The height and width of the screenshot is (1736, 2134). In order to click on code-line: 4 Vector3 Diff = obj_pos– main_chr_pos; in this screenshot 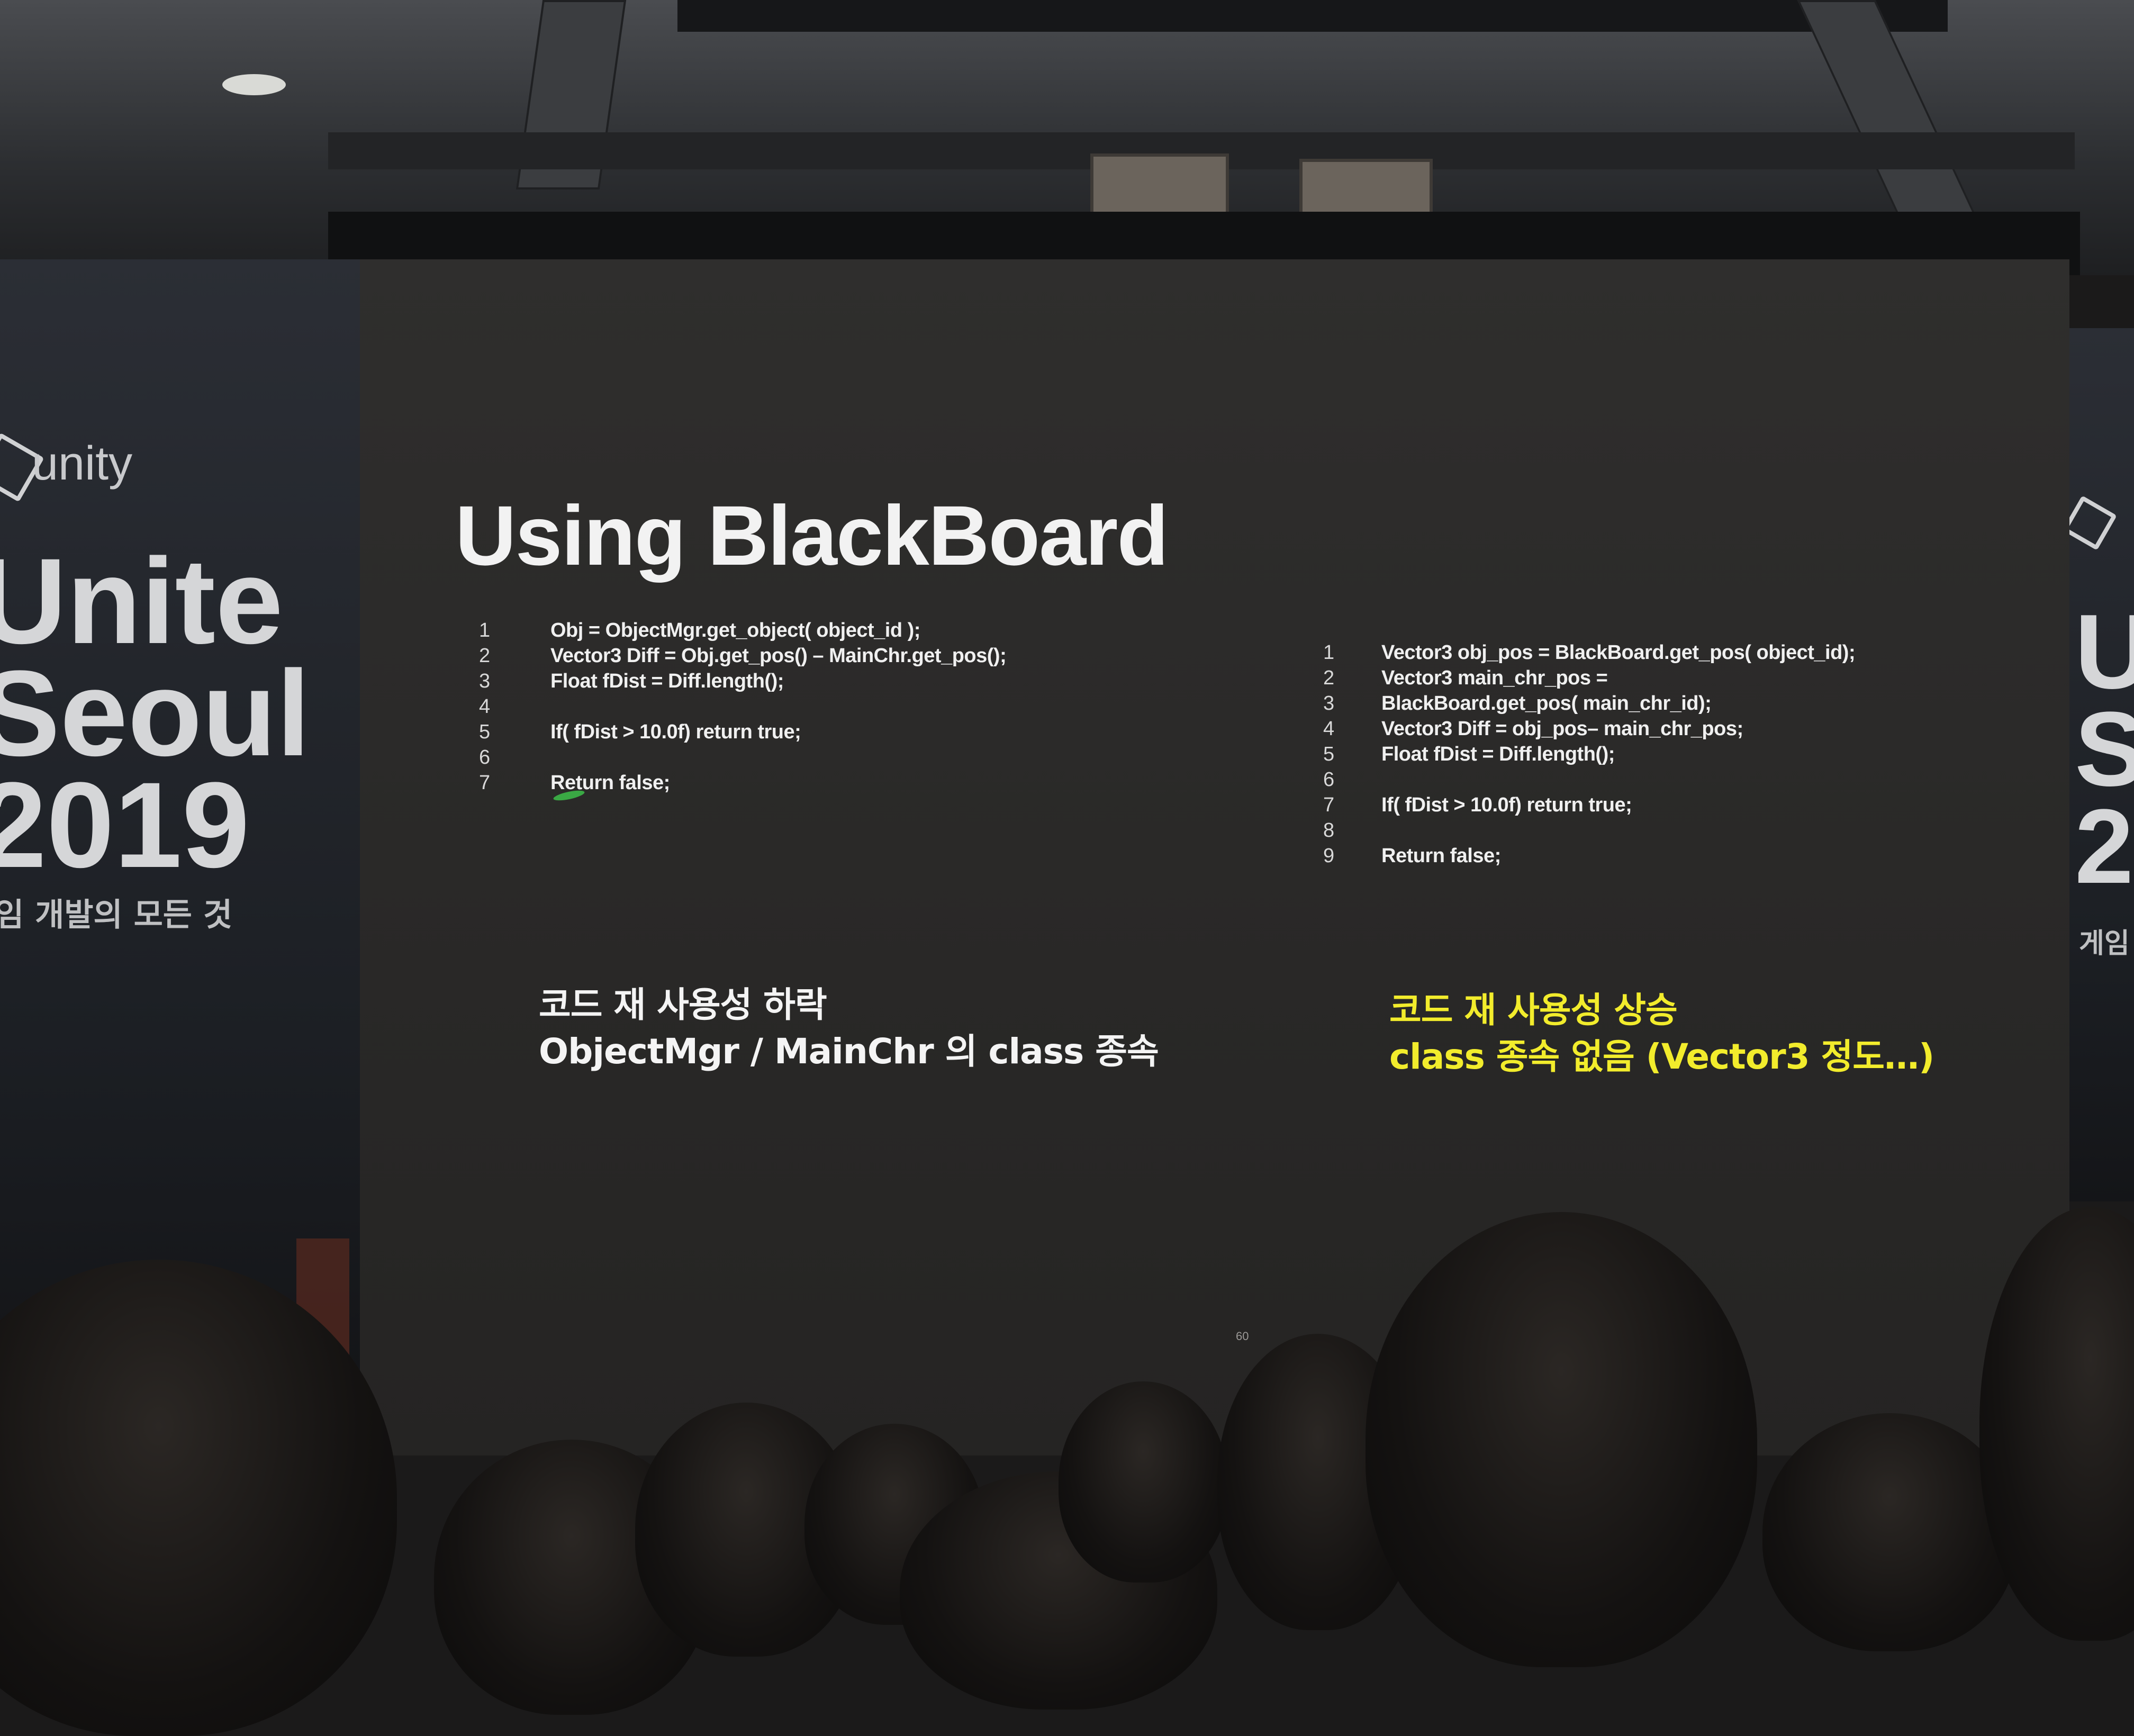, I will do `click(1614, 731)`.